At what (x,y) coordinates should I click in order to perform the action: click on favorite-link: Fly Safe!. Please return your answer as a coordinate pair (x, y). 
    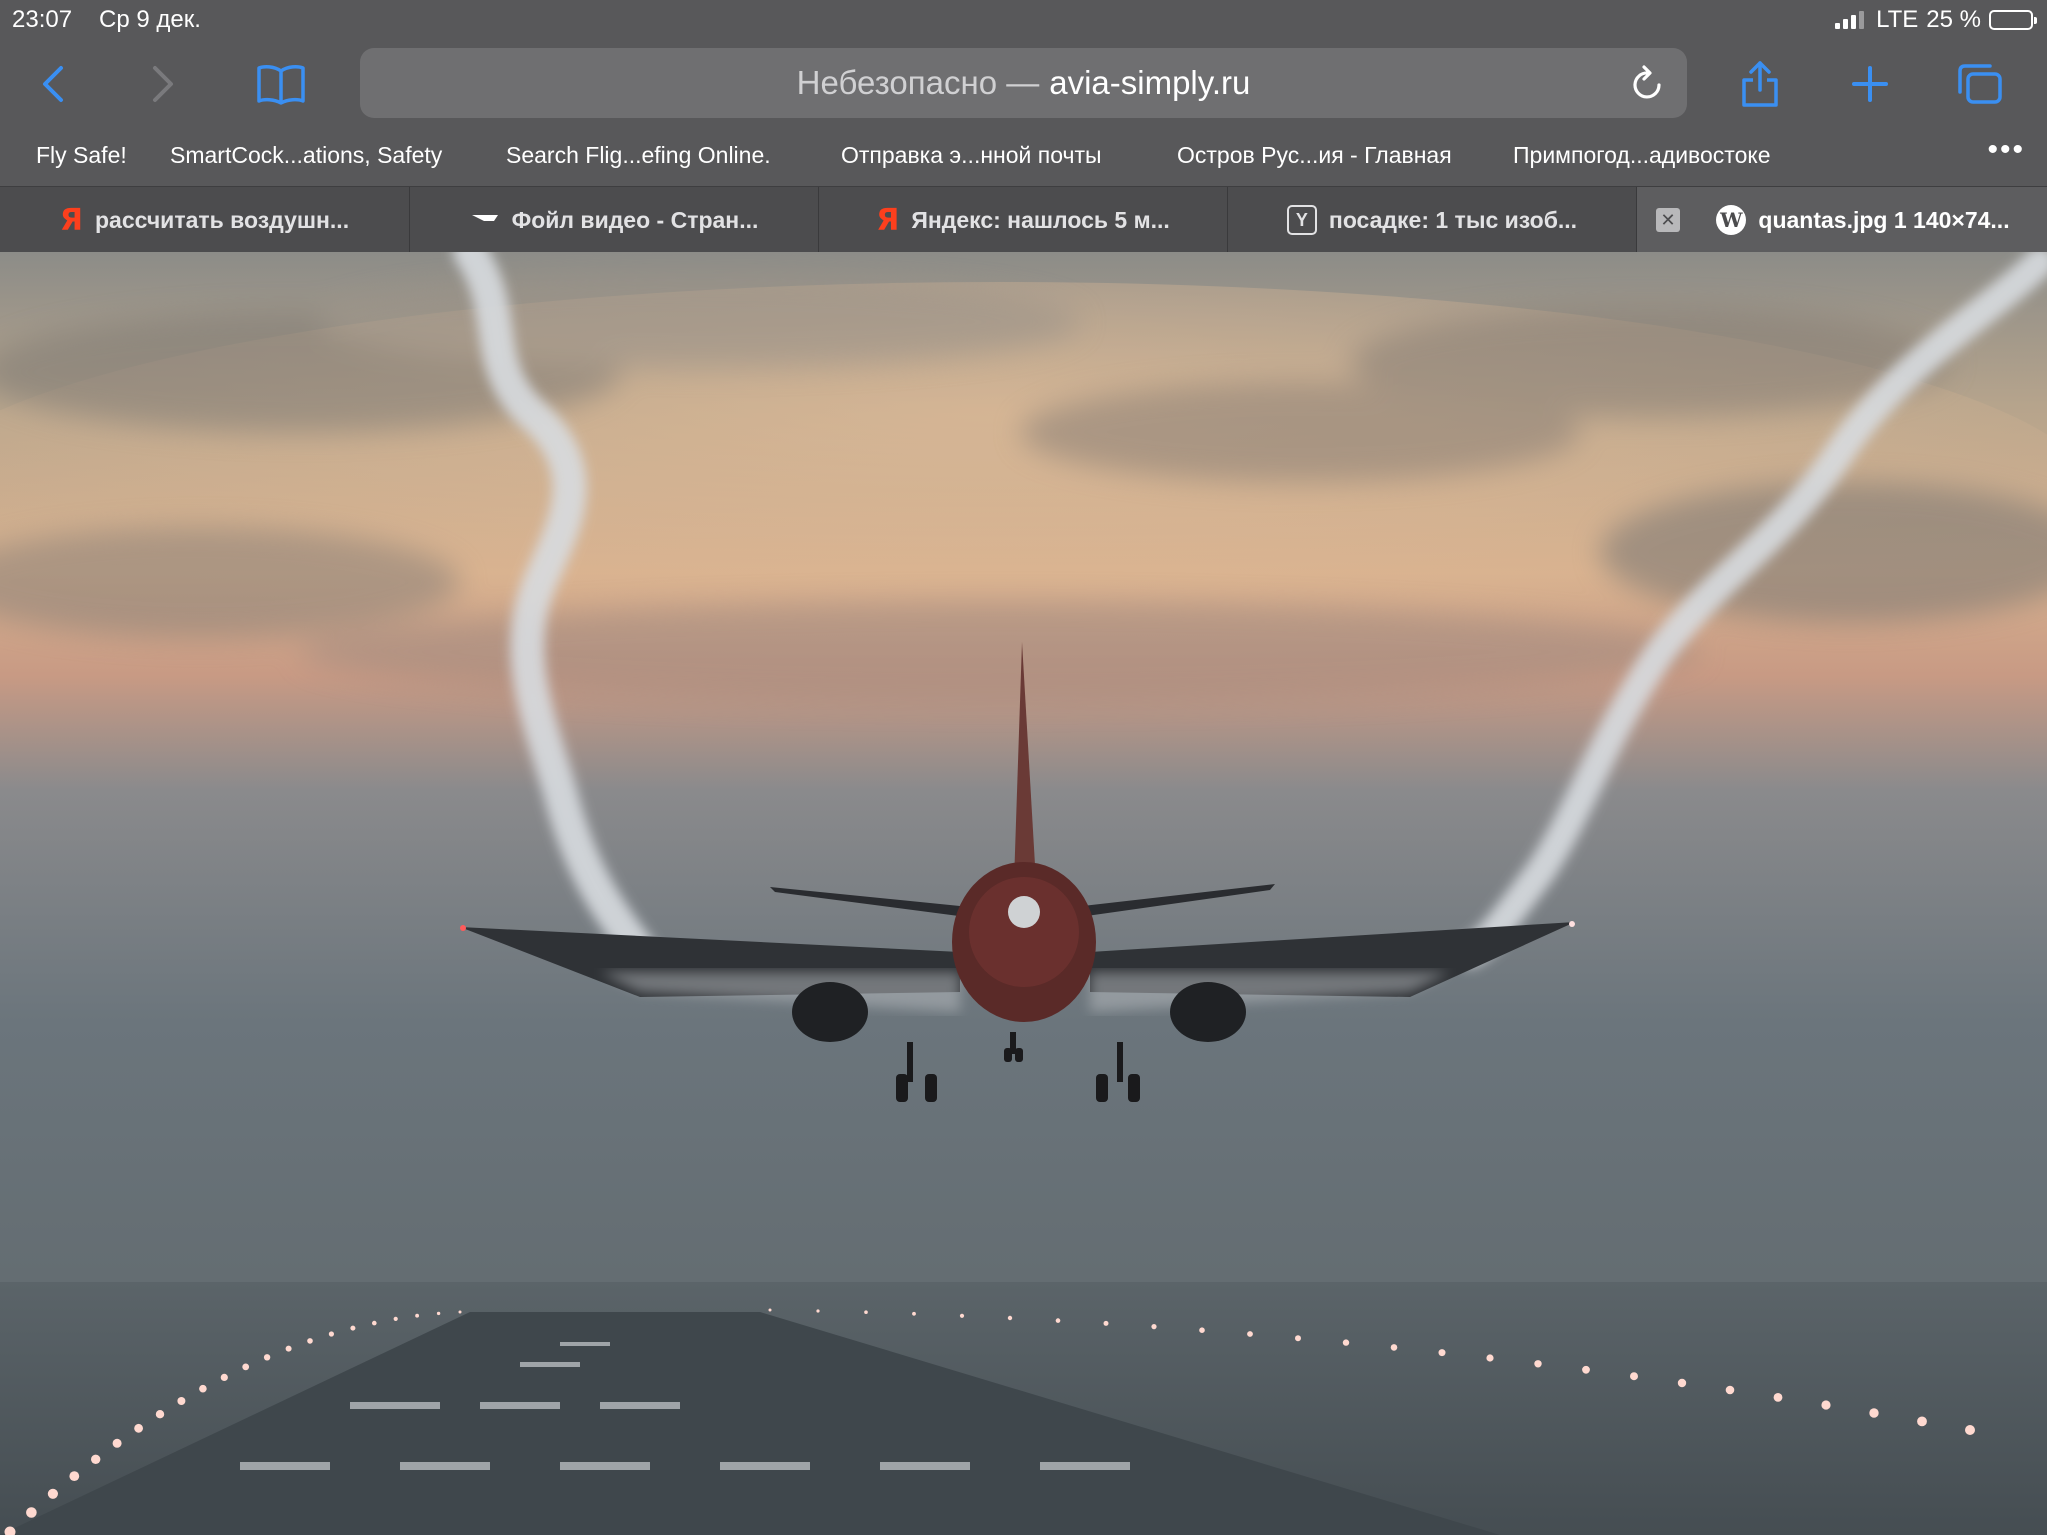
    Looking at the image, I should click on (81, 155).